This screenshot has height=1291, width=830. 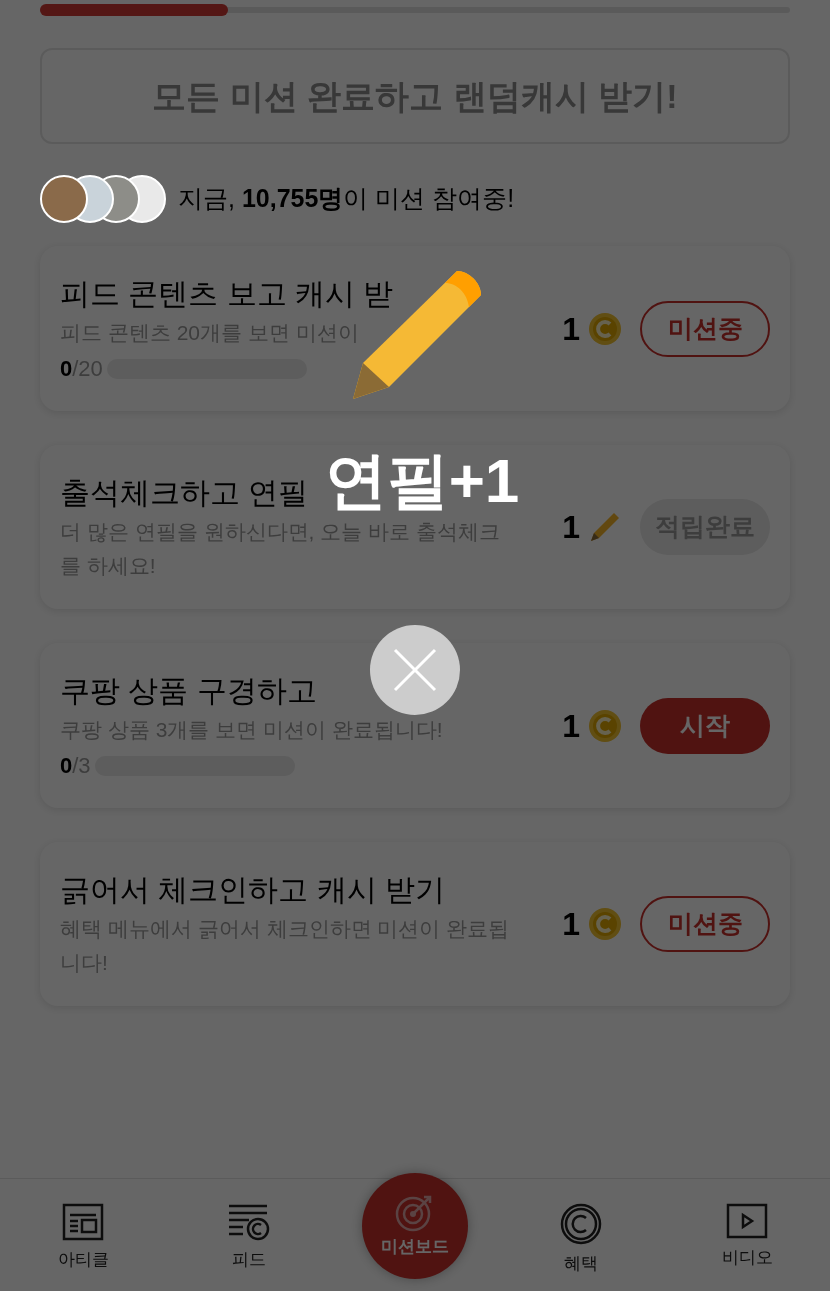 I want to click on nav-tab: 비디오, so click(x=747, y=1243).